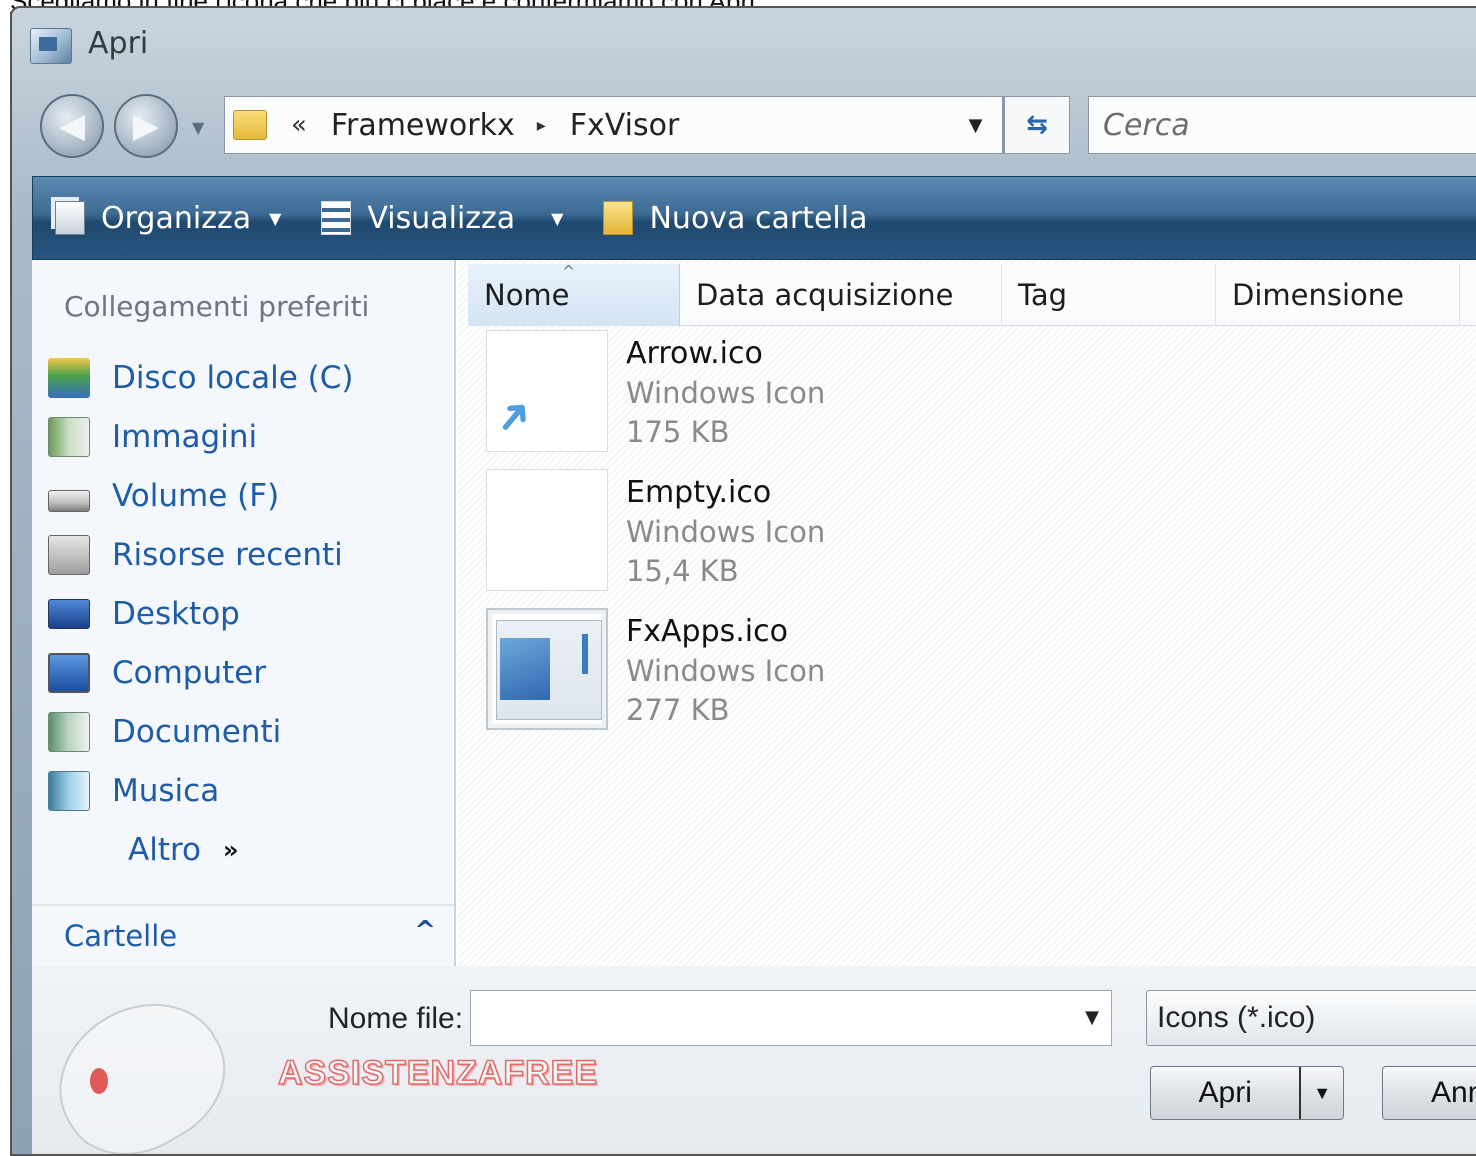  I want to click on search-box, so click(1282, 125).